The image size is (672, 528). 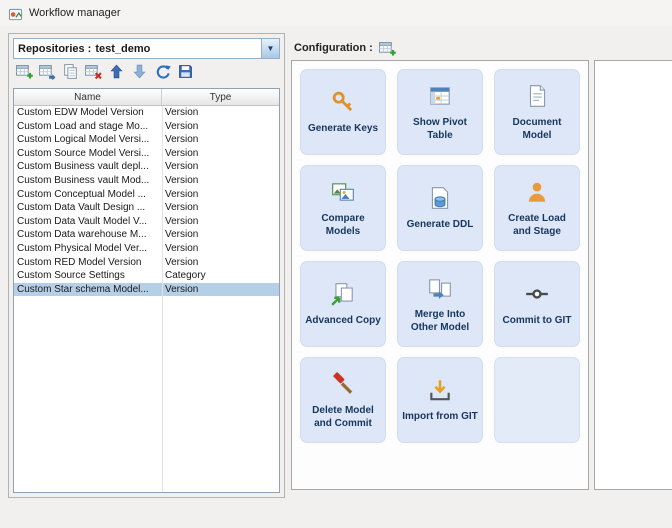 I want to click on table-header: Name Type, so click(x=146, y=97).